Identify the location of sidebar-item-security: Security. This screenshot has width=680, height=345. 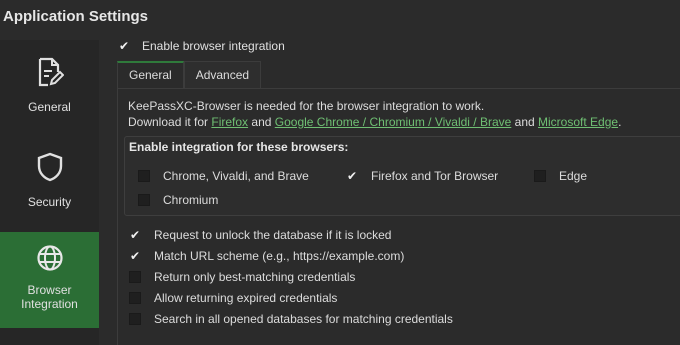
(49, 184).